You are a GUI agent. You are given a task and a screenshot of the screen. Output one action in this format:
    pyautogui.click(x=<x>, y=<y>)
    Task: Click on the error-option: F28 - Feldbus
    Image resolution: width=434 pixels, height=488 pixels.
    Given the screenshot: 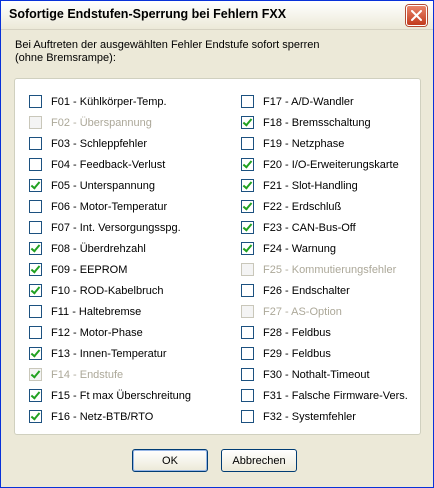 What is the action you would take?
    pyautogui.click(x=324, y=332)
    